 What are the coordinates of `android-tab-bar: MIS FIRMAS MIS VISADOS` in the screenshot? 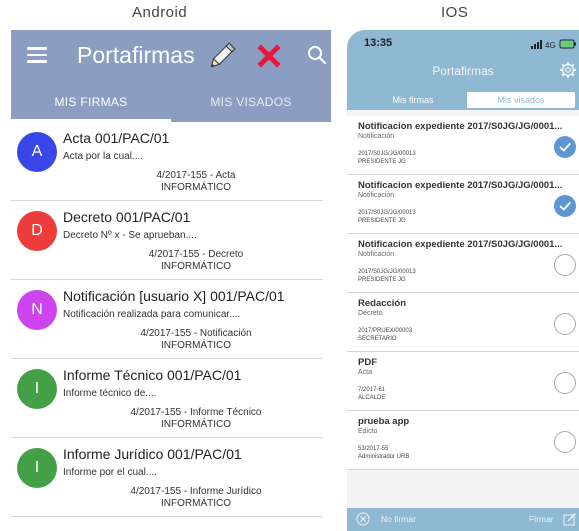 It's located at (171, 102).